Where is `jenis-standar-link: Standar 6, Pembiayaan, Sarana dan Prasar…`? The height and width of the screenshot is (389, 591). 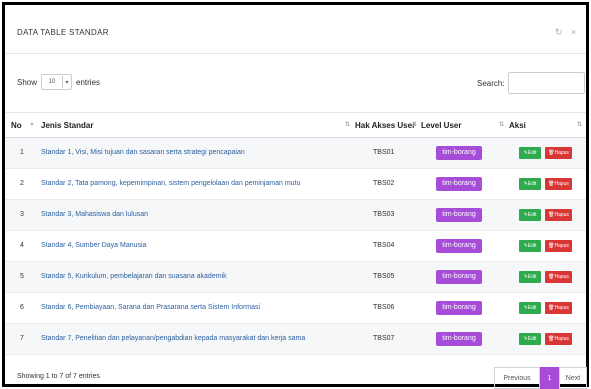
jenis-standar-link: Standar 6, Pembiayaan, Sarana dan Prasar… is located at coordinates (150, 307).